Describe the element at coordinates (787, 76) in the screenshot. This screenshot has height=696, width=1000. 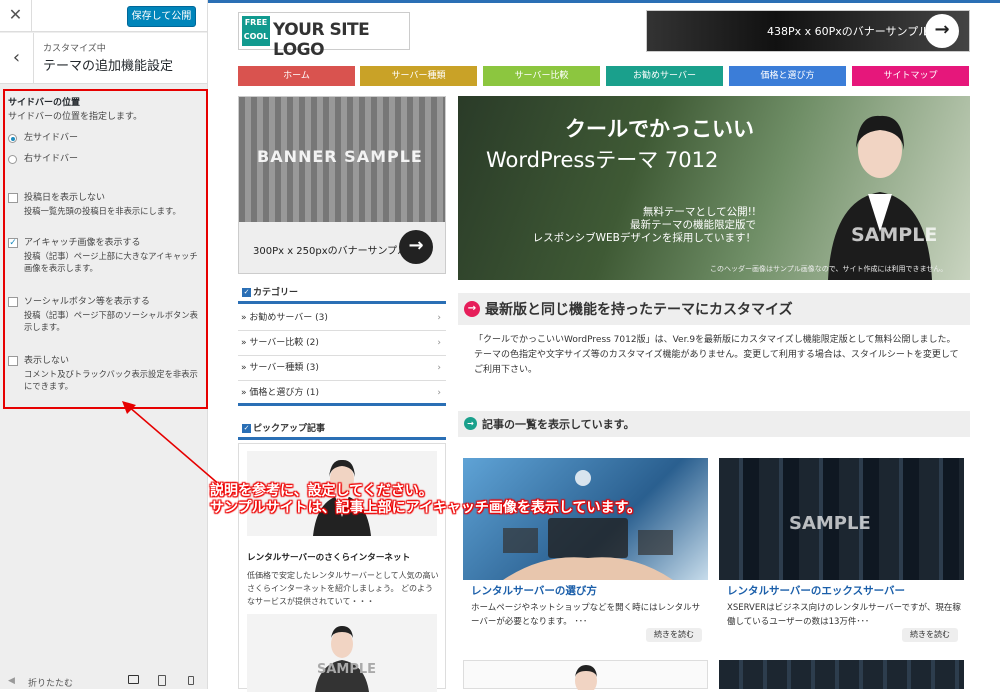
I see `nav-pricing: 価格と選び方` at that location.